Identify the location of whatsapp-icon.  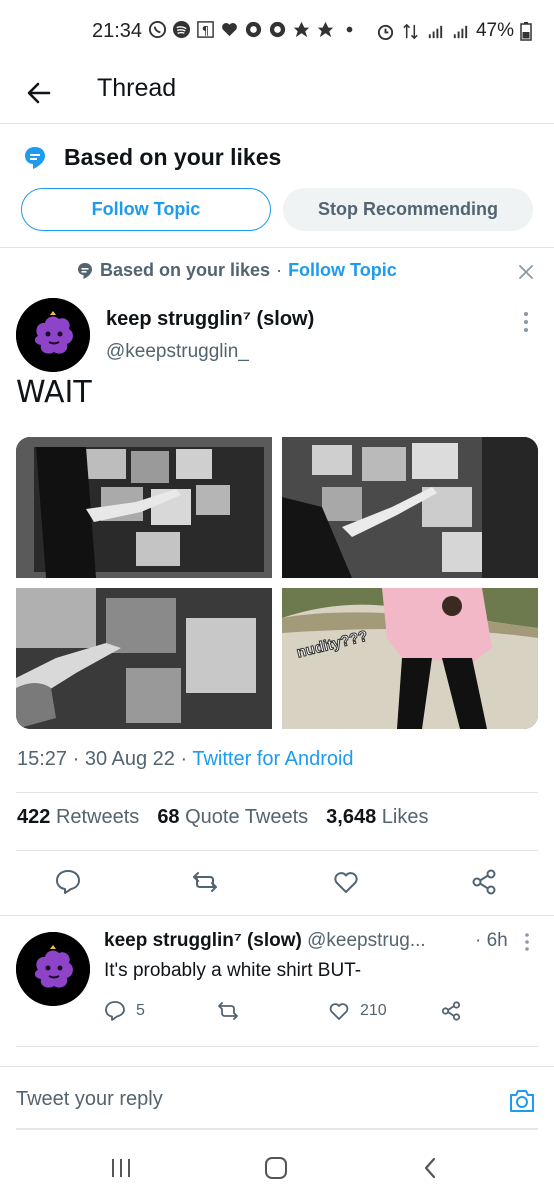
(157, 29).